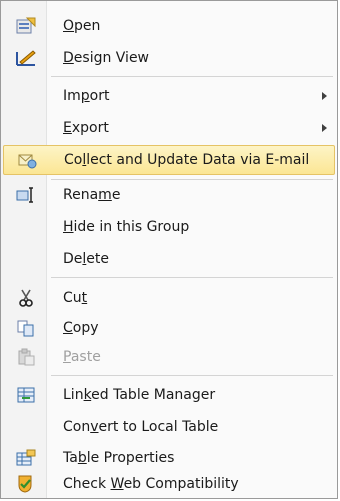 This screenshot has height=501, width=340. I want to click on menu-item-linked-table-manager: Linked Table Manager, so click(169, 395).